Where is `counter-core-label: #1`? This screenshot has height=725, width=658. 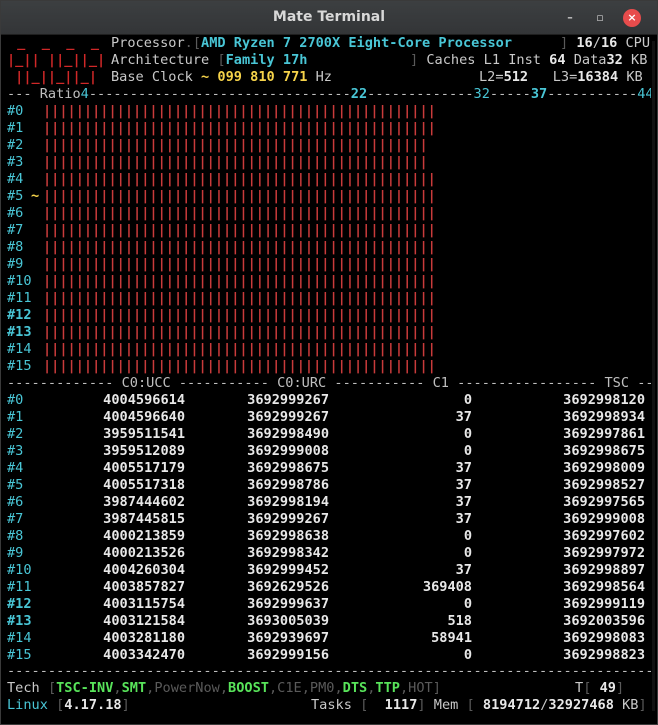
counter-core-label: #1 is located at coordinates (15, 417).